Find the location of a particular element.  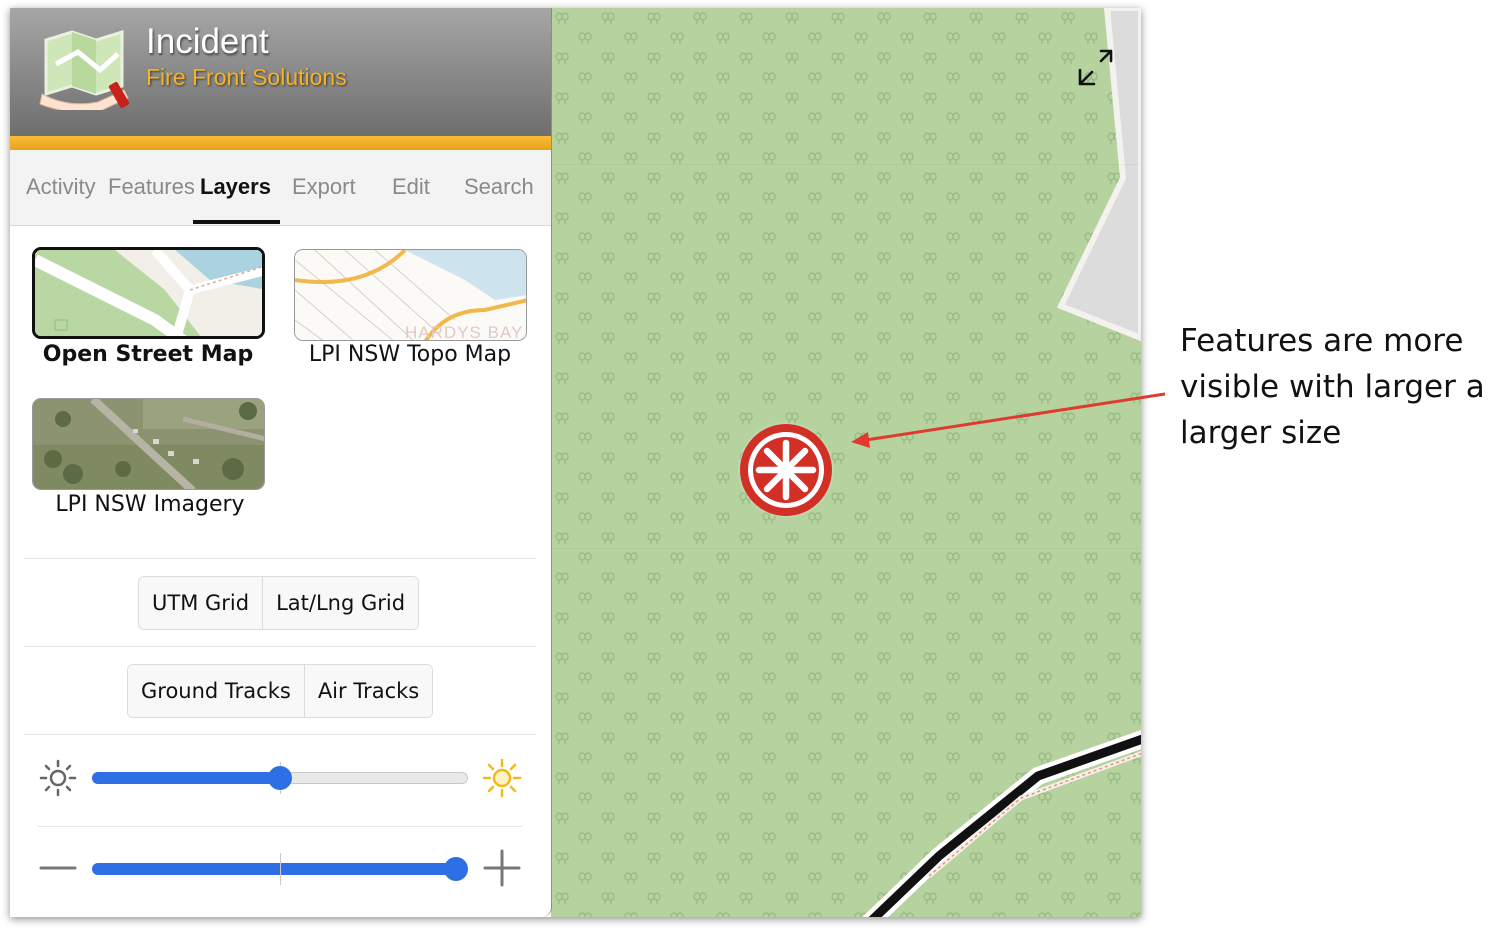

slider-center-tick is located at coordinates (280, 869).